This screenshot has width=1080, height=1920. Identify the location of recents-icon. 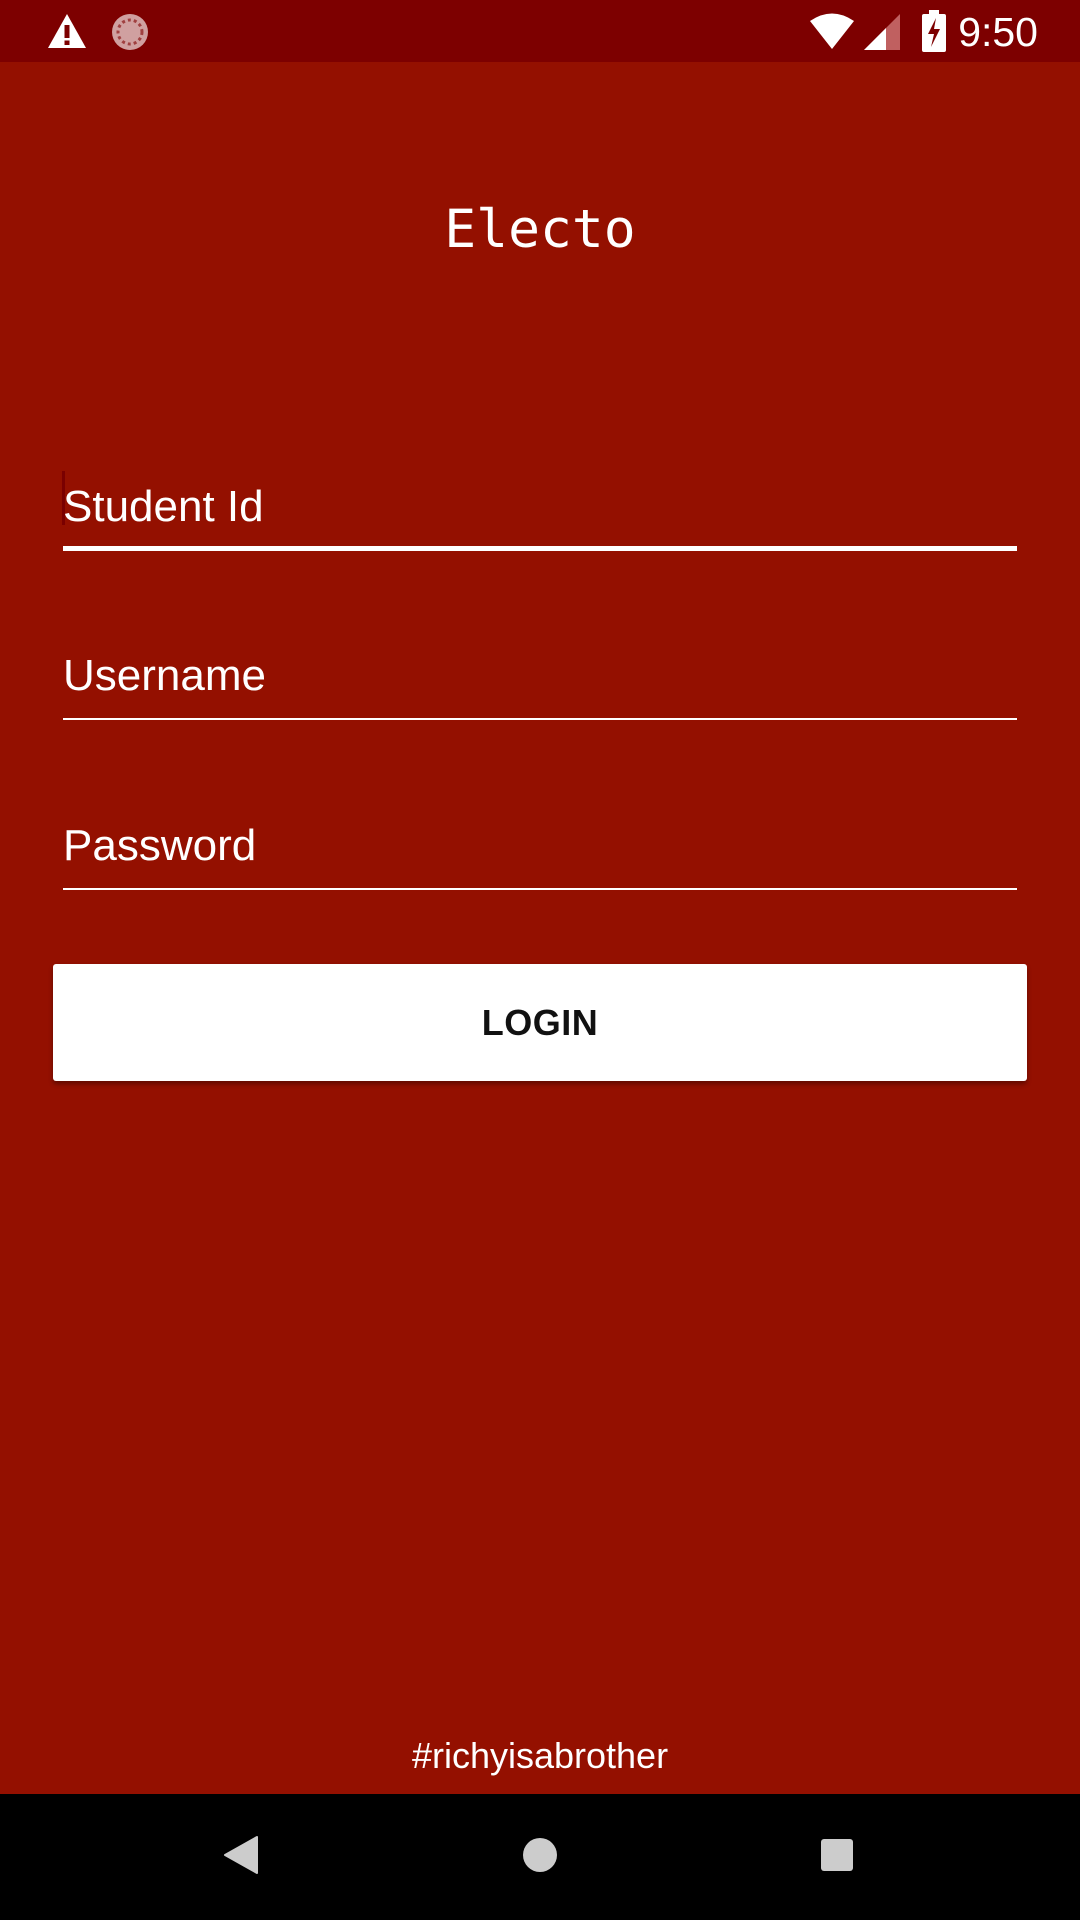
(837, 1857).